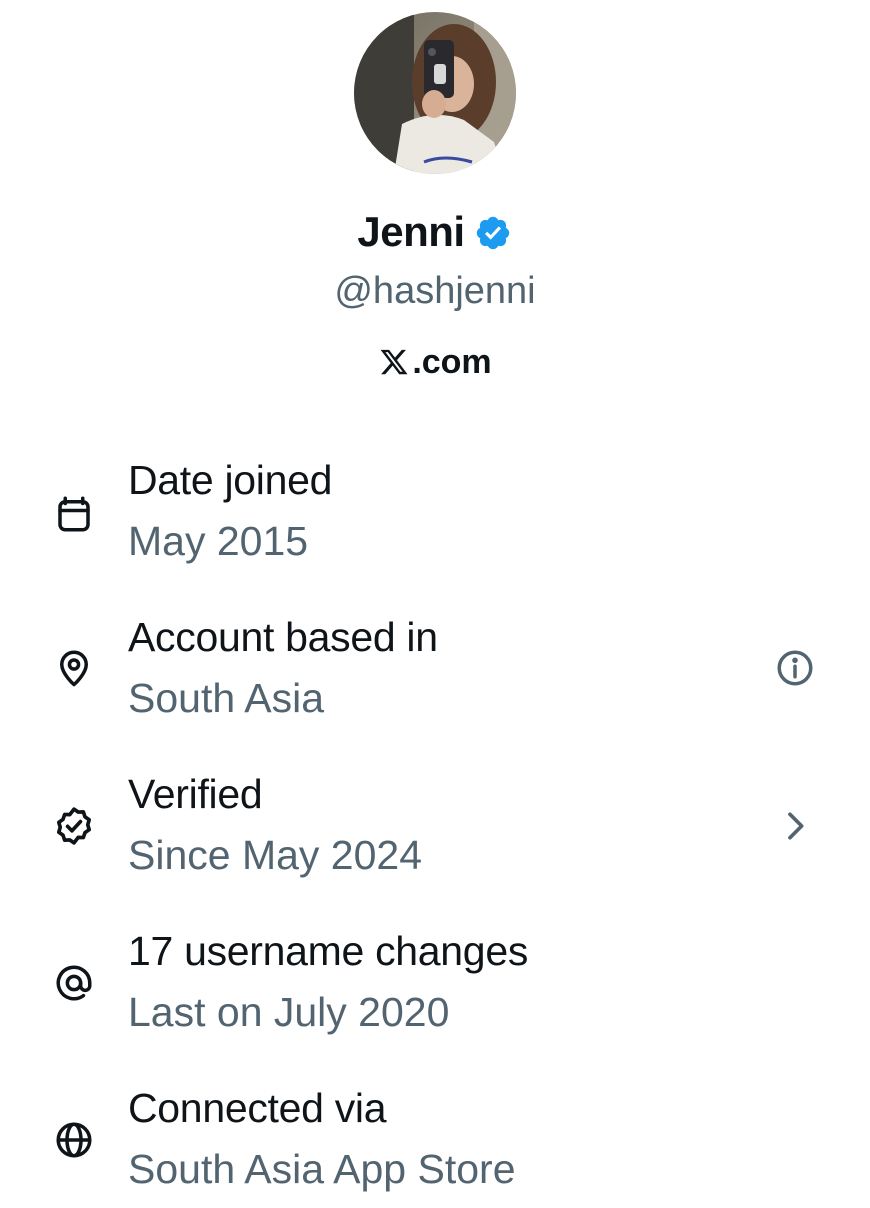 The height and width of the screenshot is (1208, 870). What do you see at coordinates (283, 637) in the screenshot?
I see `account-based-in-title: Account based in` at bounding box center [283, 637].